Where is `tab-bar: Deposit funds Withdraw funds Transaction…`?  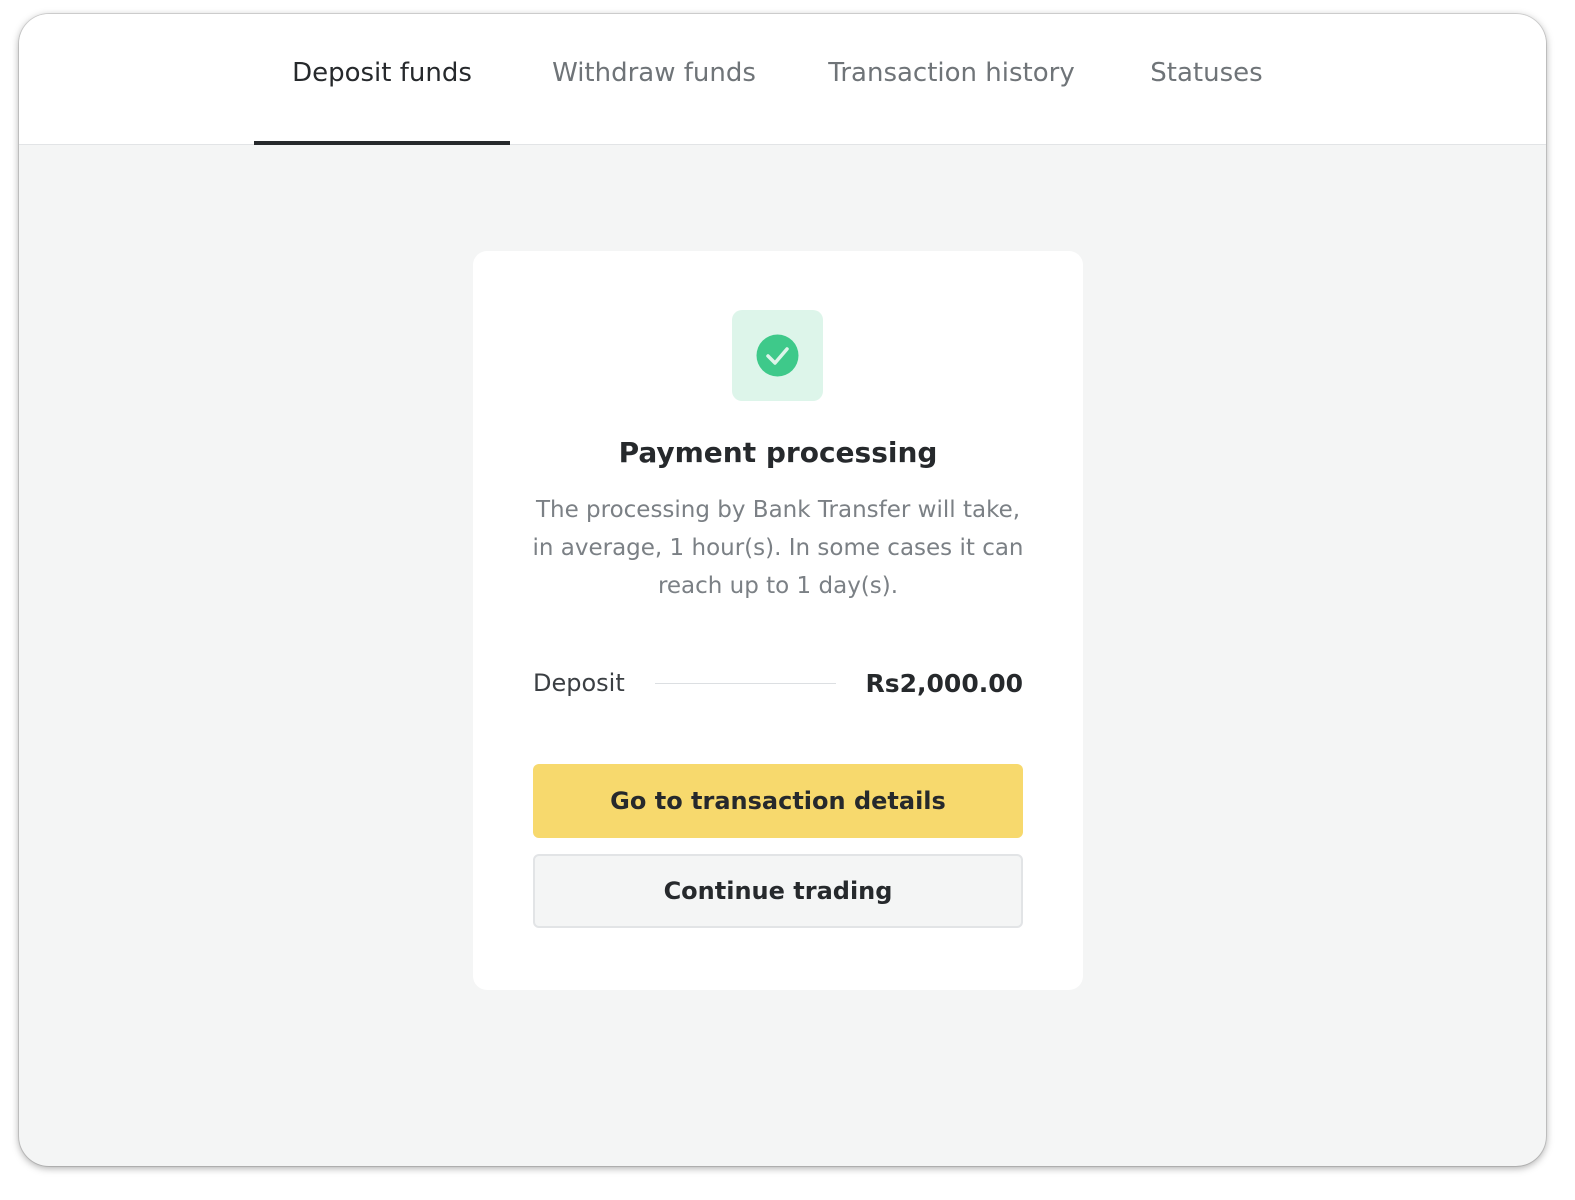
tab-bar: Deposit funds Withdraw funds Transaction… is located at coordinates (782, 79).